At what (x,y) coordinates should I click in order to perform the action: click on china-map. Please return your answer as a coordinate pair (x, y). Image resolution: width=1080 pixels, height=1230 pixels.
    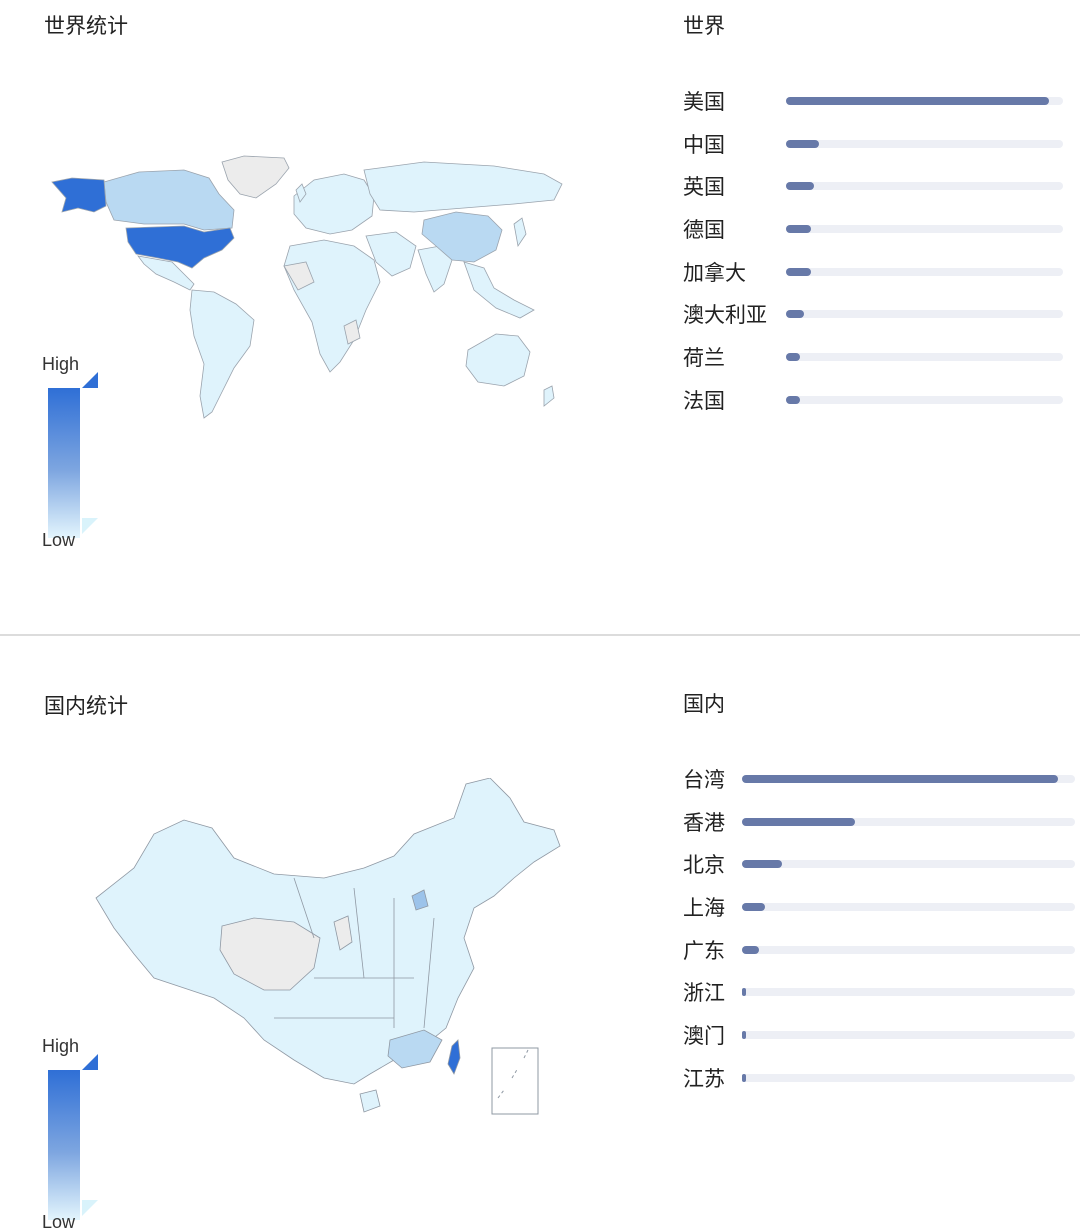
    Looking at the image, I should click on (329, 958).